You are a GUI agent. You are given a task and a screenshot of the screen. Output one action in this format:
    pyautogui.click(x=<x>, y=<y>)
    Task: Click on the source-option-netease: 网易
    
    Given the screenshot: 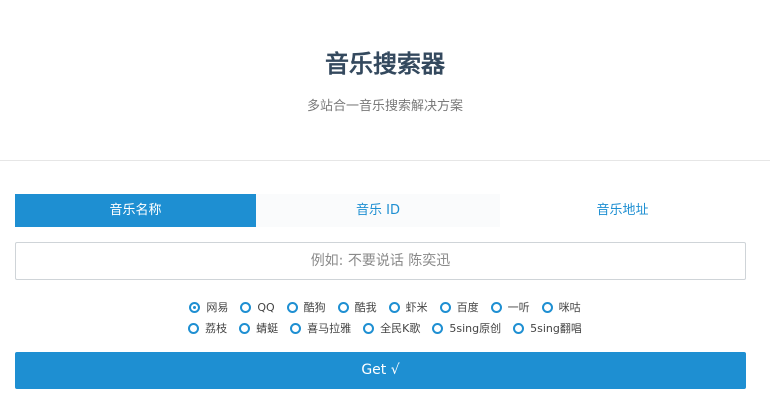 What is the action you would take?
    pyautogui.click(x=208, y=307)
    